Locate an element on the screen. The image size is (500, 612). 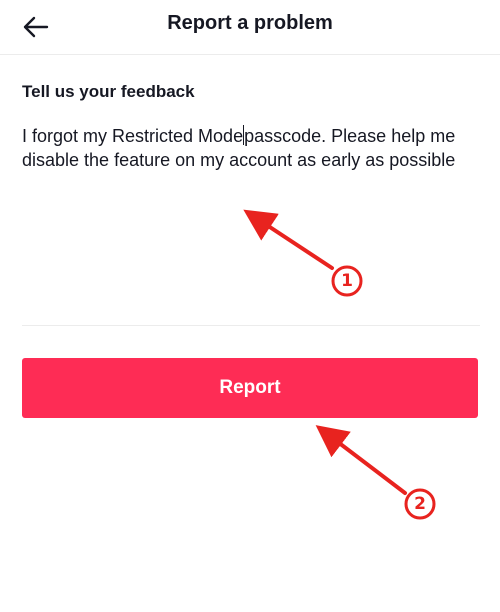
divider is located at coordinates (251, 325).